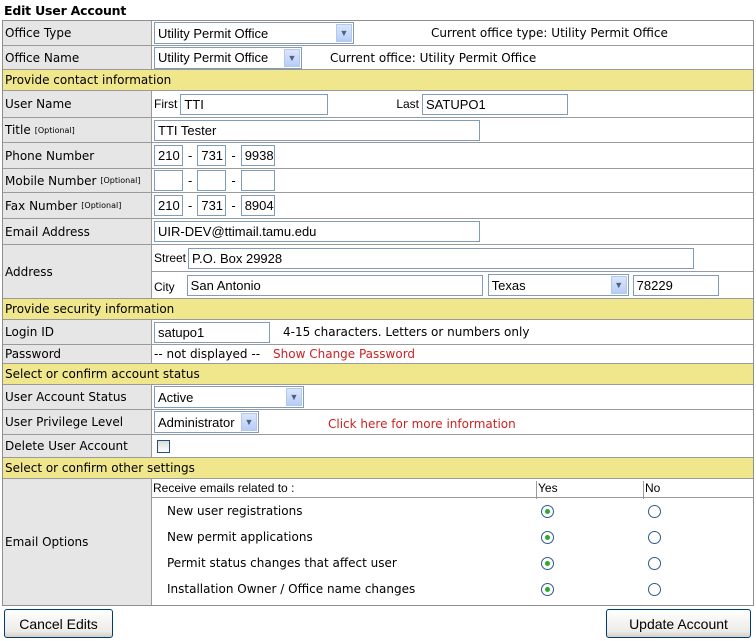  What do you see at coordinates (378, 206) in the screenshot?
I see `fax-row: Fax Number [Optional] 210 - 731 - 8904` at bounding box center [378, 206].